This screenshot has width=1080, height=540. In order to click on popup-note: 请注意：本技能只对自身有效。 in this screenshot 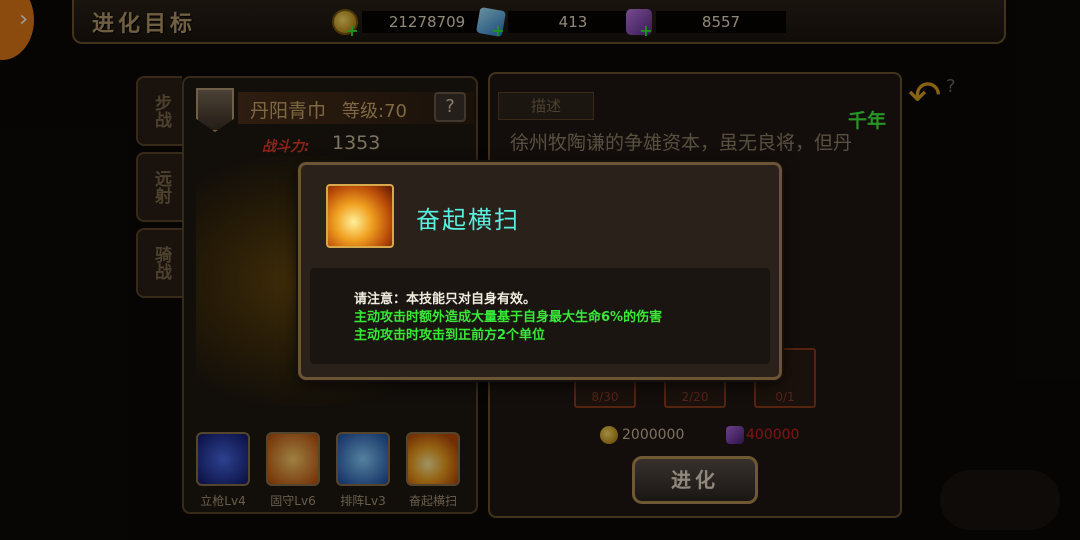, I will do `click(445, 299)`.